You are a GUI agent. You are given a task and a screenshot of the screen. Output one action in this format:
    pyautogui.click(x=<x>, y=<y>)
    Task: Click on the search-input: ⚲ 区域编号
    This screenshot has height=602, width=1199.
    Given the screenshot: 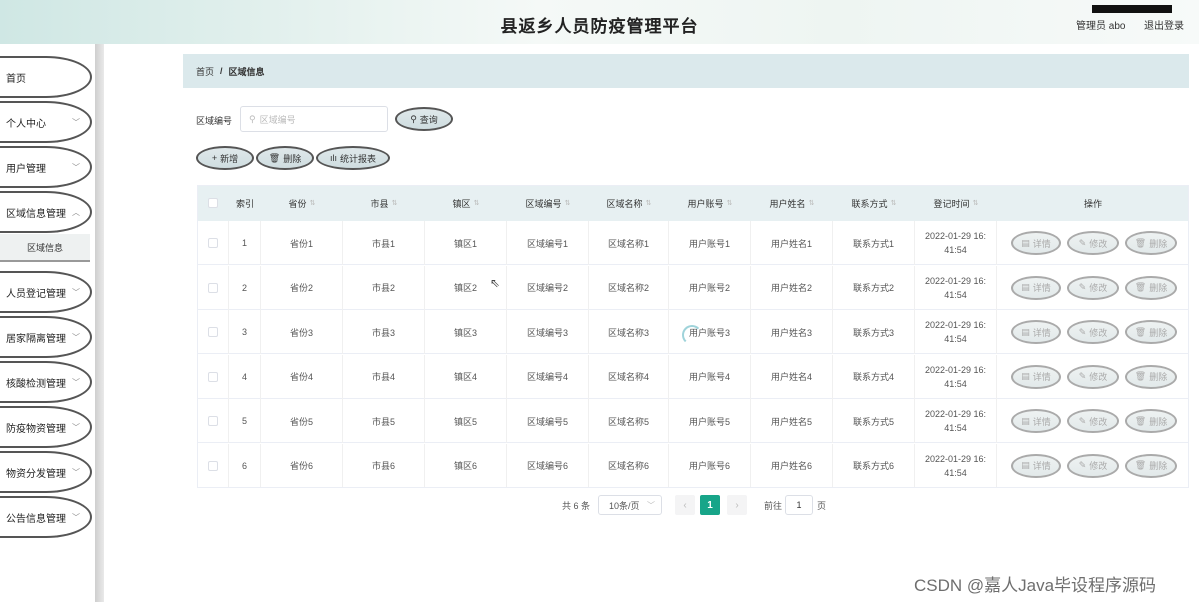 What is the action you would take?
    pyautogui.click(x=314, y=119)
    